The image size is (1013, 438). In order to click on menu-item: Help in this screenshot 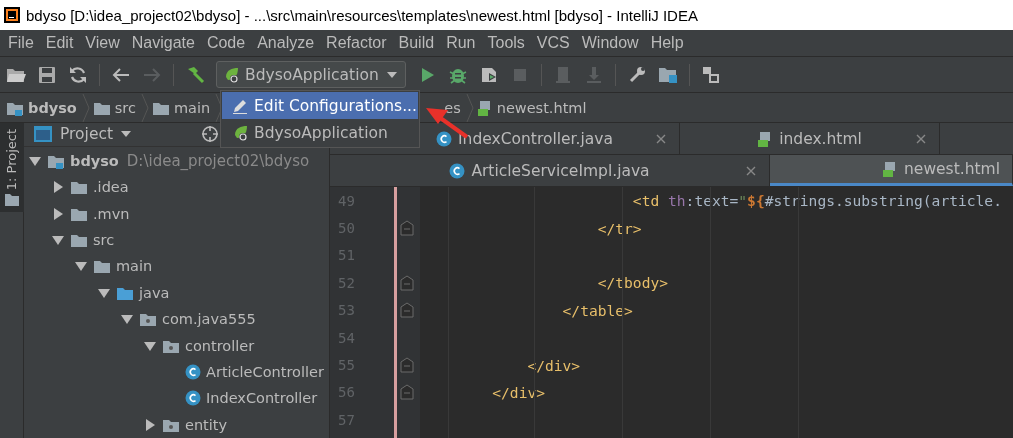, I will do `click(667, 43)`.